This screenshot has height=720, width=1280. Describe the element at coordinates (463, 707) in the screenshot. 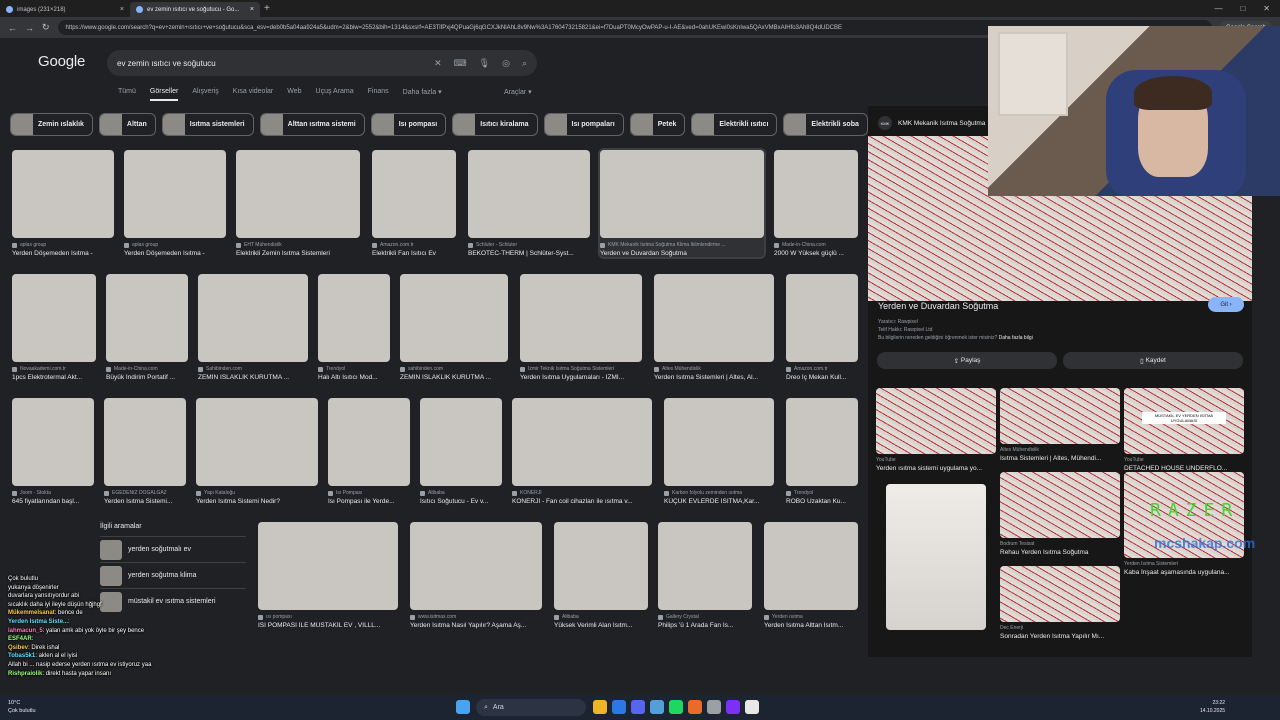

I see `start-icon` at that location.